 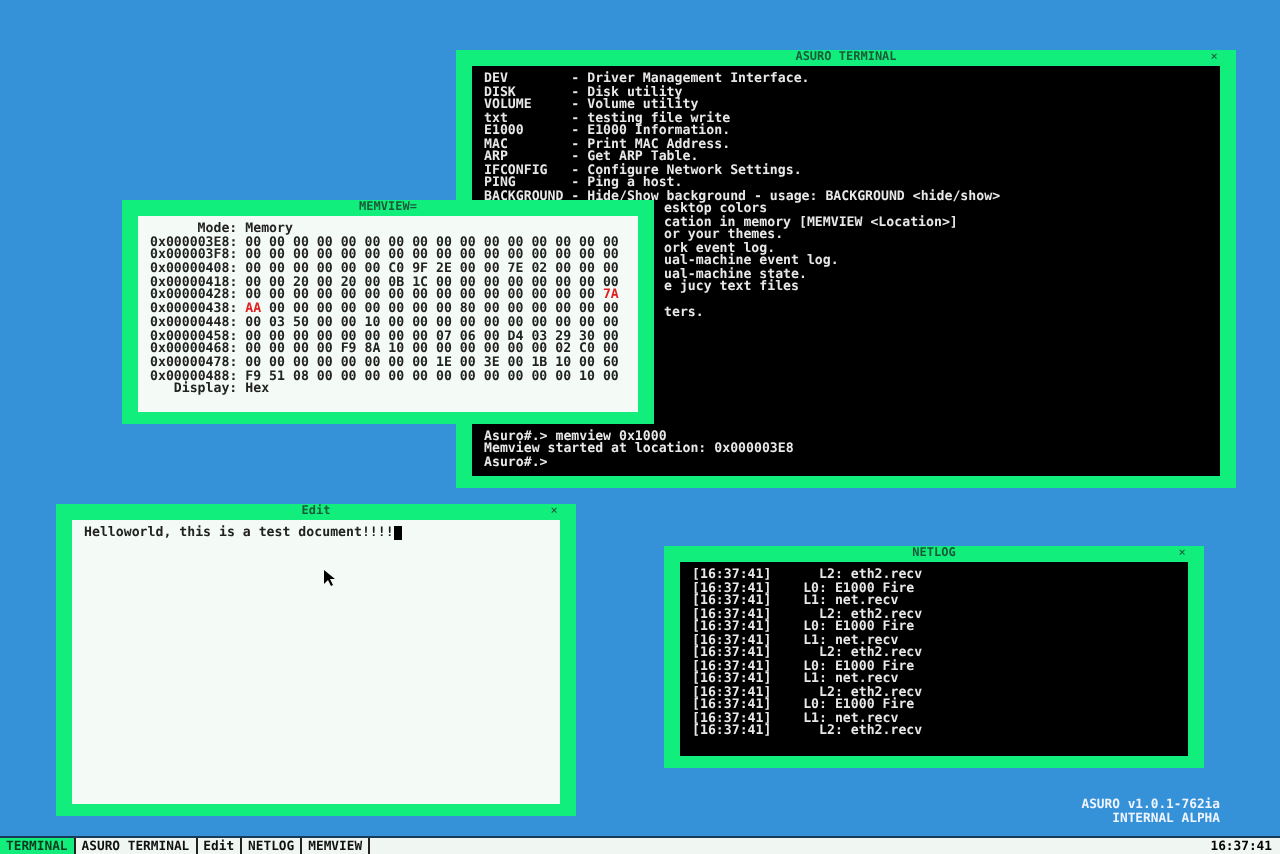 I want to click on text-cursor, so click(x=397, y=533).